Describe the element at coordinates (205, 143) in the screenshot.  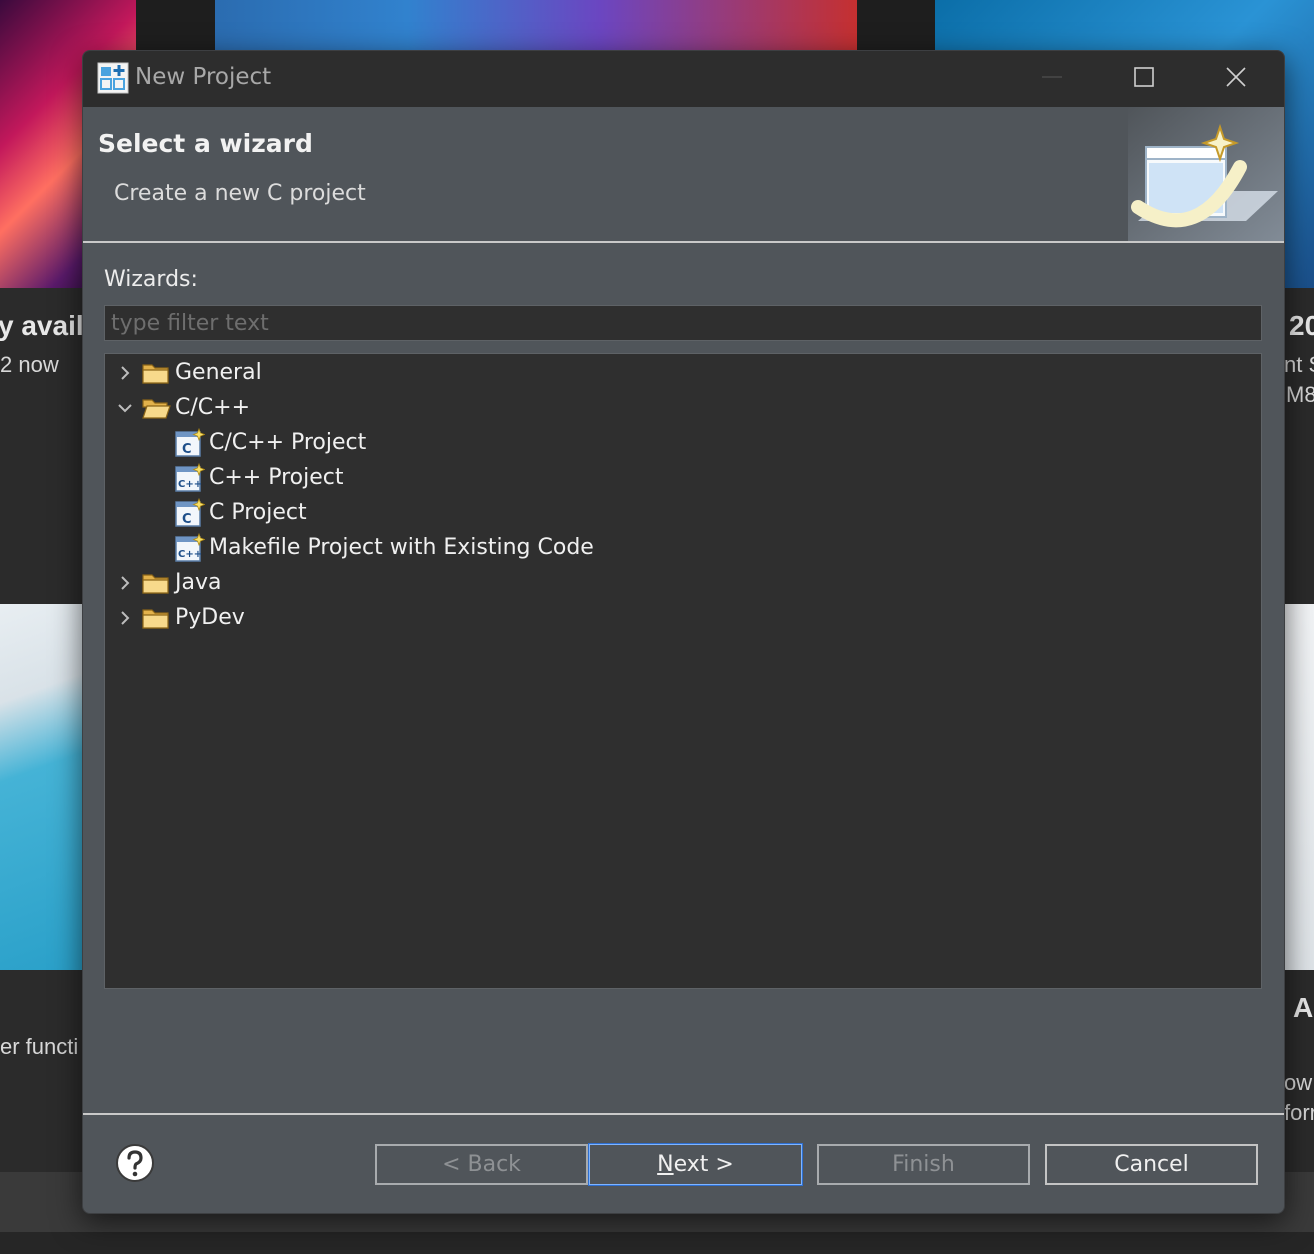
I see `page-title: Select a wizard` at that location.